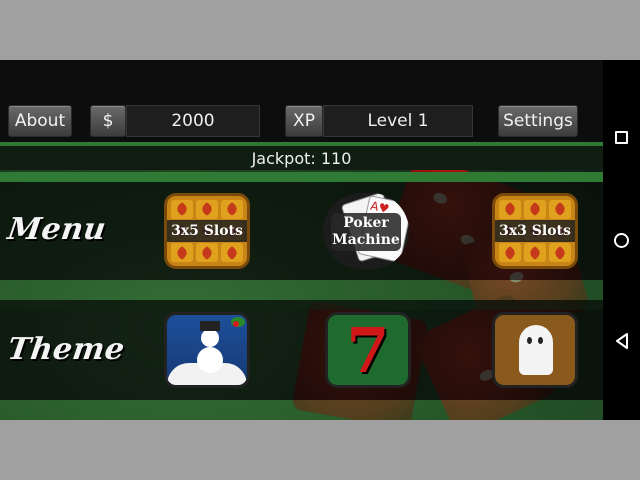  Describe the element at coordinates (210, 326) in the screenshot. I see `snowman-hat` at that location.